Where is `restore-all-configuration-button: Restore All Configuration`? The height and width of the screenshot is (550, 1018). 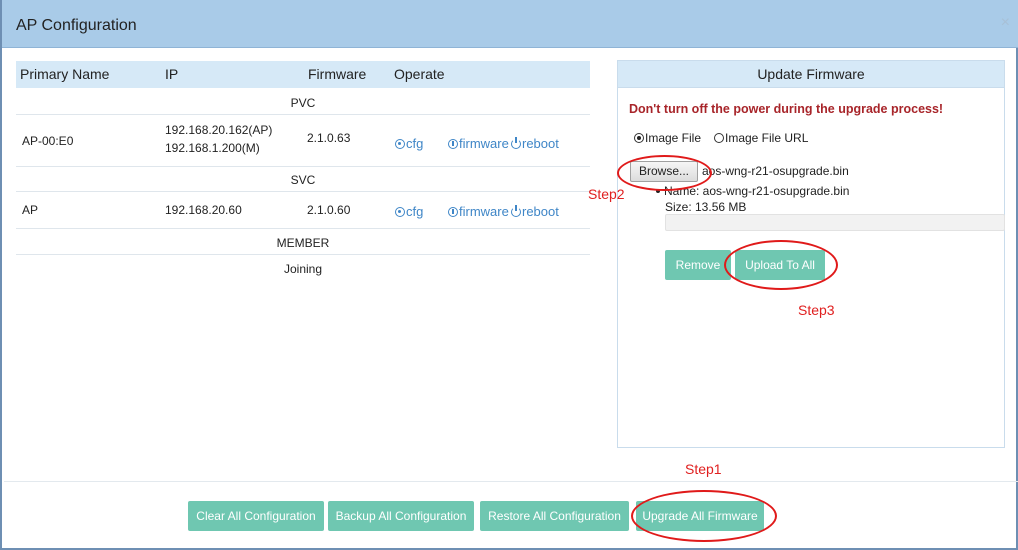 restore-all-configuration-button: Restore All Configuration is located at coordinates (554, 516).